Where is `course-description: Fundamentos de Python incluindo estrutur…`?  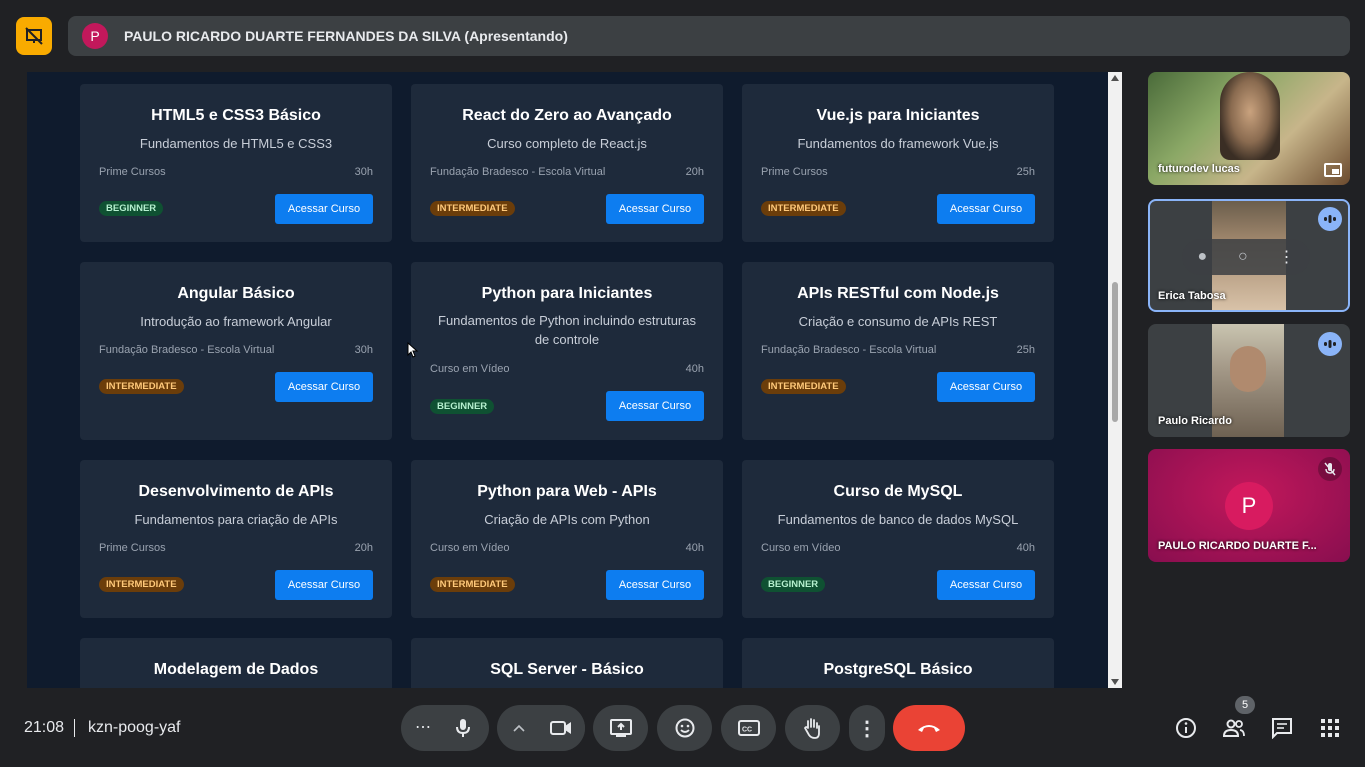 course-description: Fundamentos de Python incluindo estrutur… is located at coordinates (567, 330).